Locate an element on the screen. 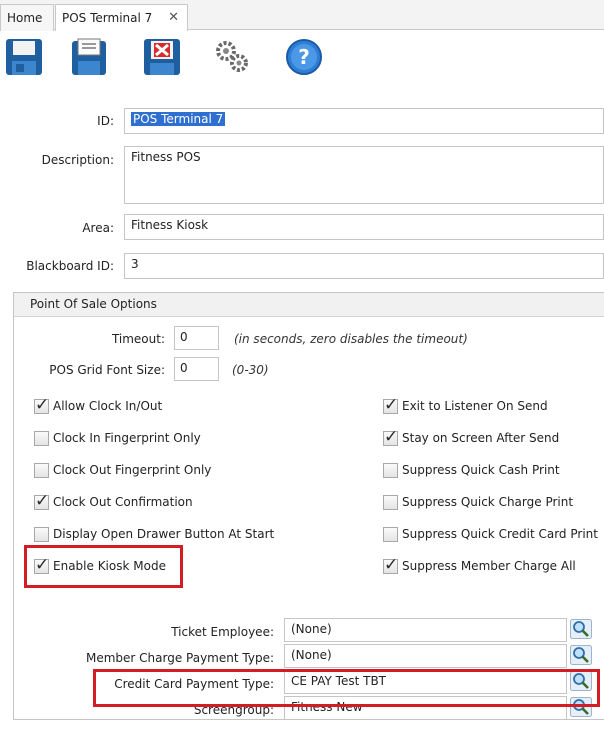 The height and width of the screenshot is (741, 604). timeout-input: 0 is located at coordinates (196, 338).